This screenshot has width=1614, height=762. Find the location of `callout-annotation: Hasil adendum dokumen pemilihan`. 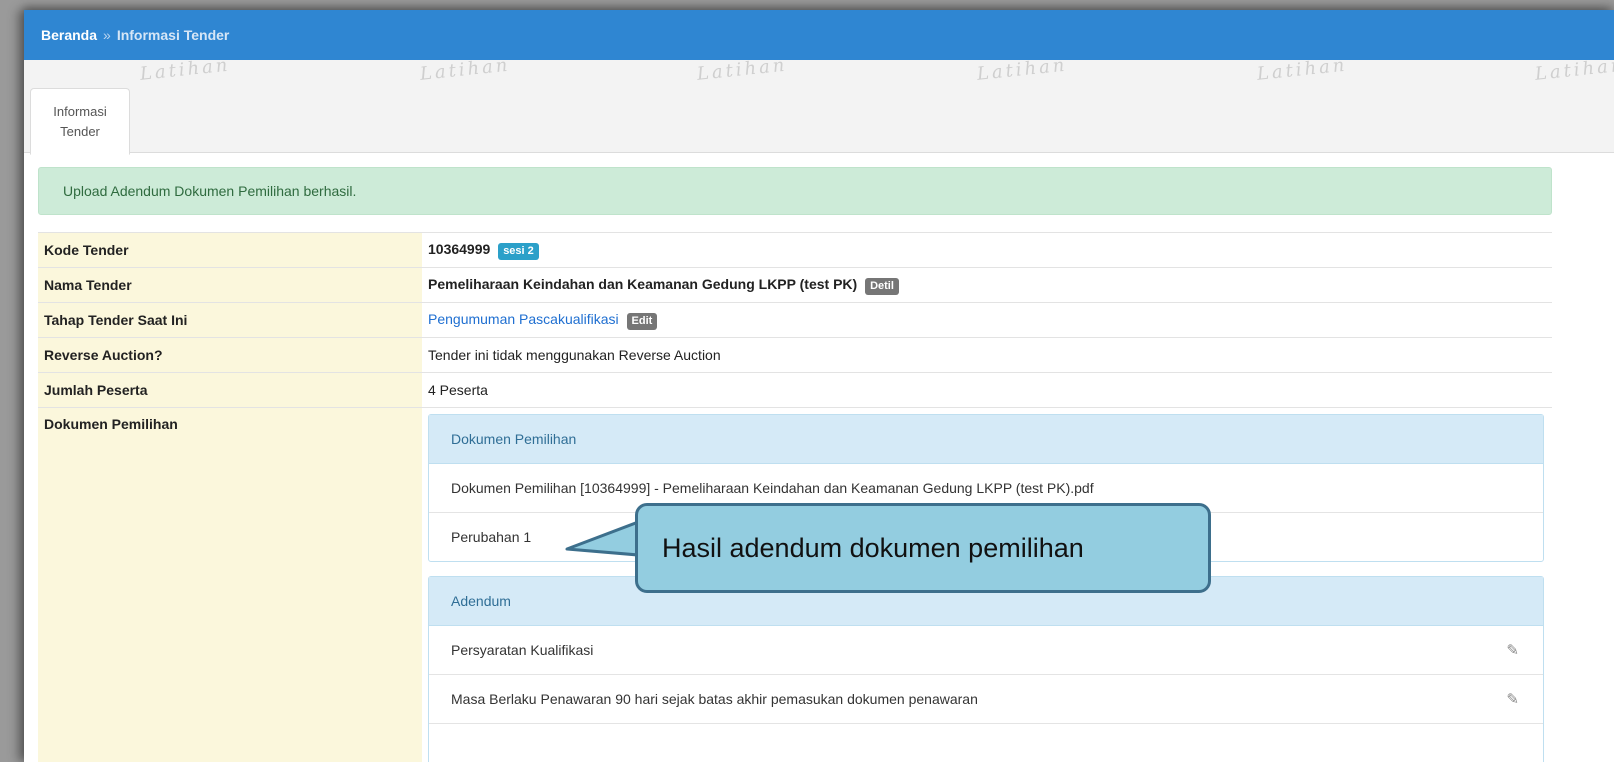

callout-annotation: Hasil adendum dokumen pemilihan is located at coordinates (923, 548).